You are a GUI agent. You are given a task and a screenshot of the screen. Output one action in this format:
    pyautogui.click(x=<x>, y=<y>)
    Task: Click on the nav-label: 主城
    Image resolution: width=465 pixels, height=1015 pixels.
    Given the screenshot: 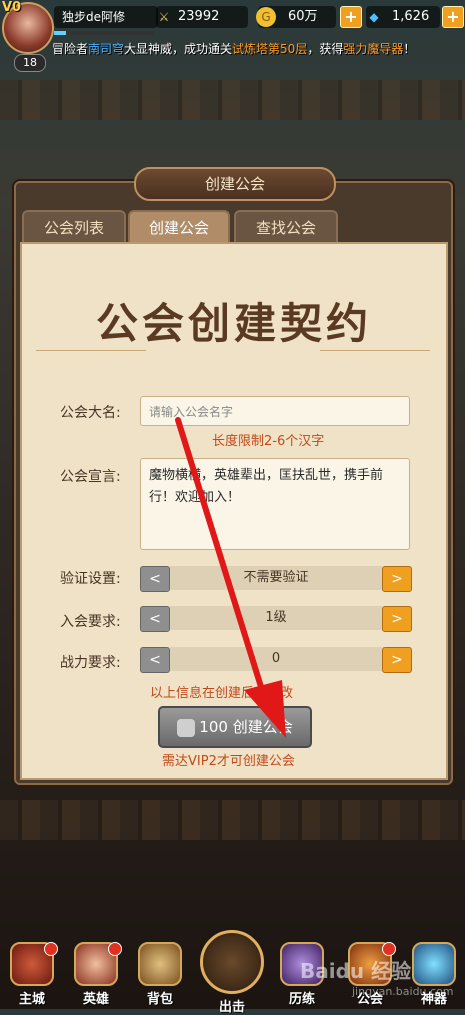 What is the action you would take?
    pyautogui.click(x=31, y=999)
    